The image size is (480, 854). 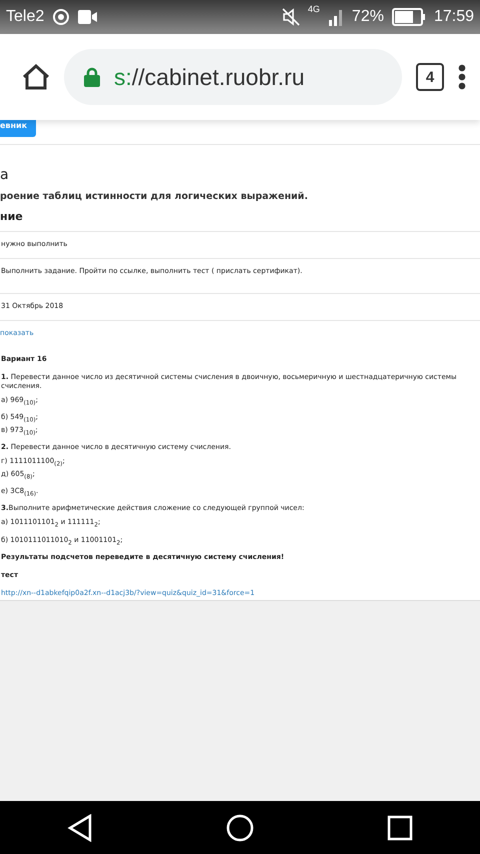 I want to click on section-heading: ние, so click(x=12, y=216).